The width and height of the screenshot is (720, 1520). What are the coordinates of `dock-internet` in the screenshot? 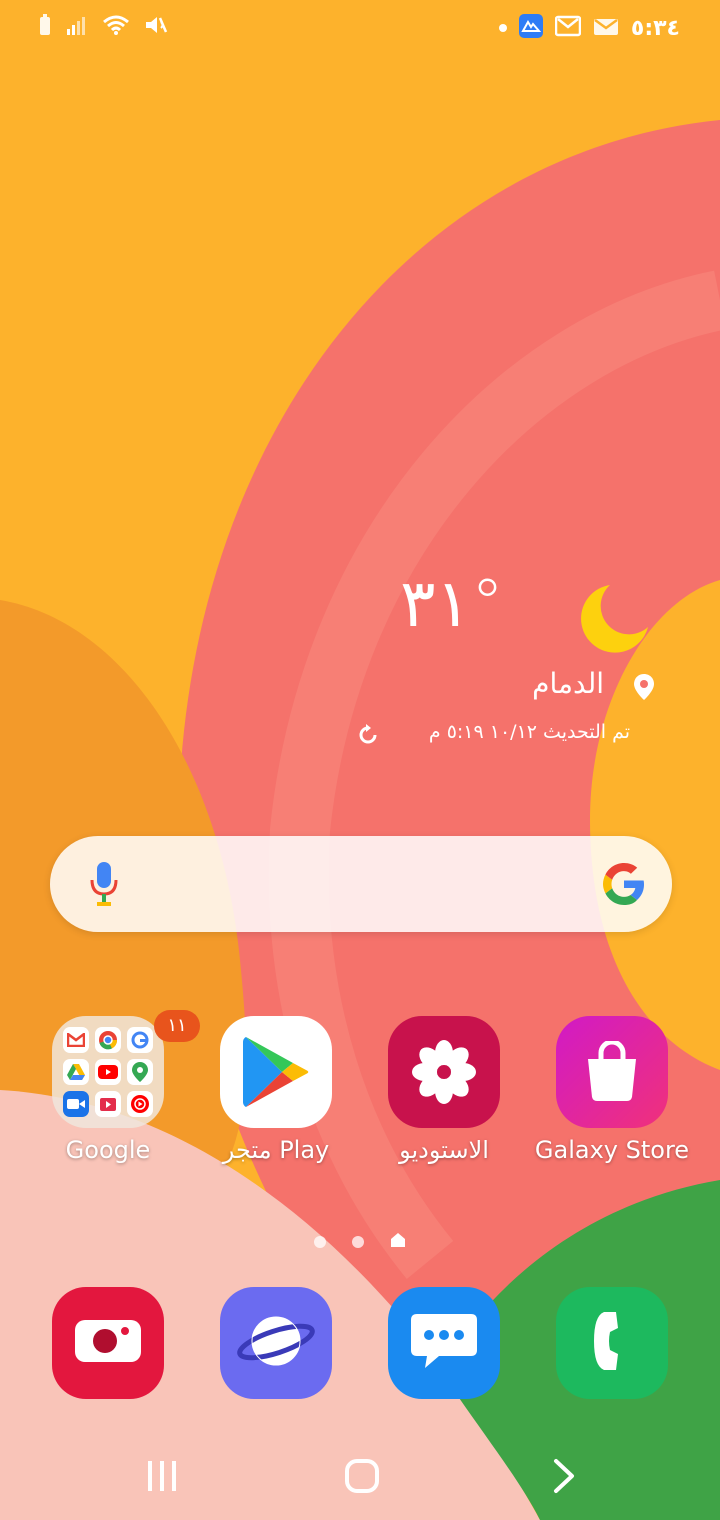 It's located at (276, 1343).